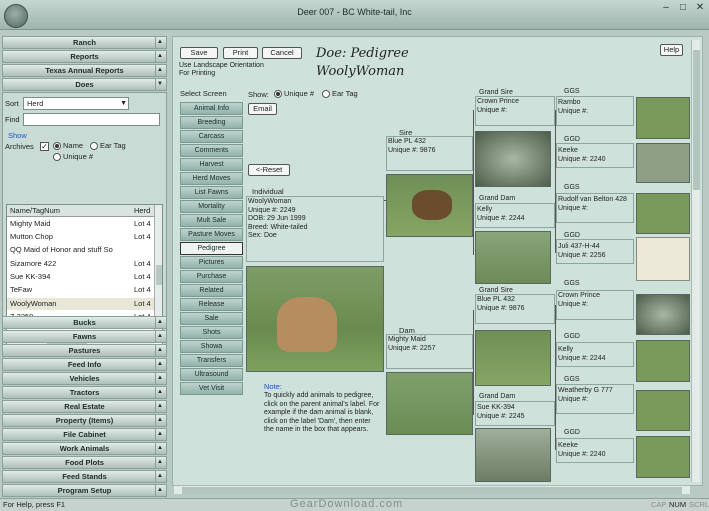 Image resolution: width=709 pixels, height=511 pixels. What do you see at coordinates (211, 318) in the screenshot?
I see `tab-sale: Sale` at bounding box center [211, 318].